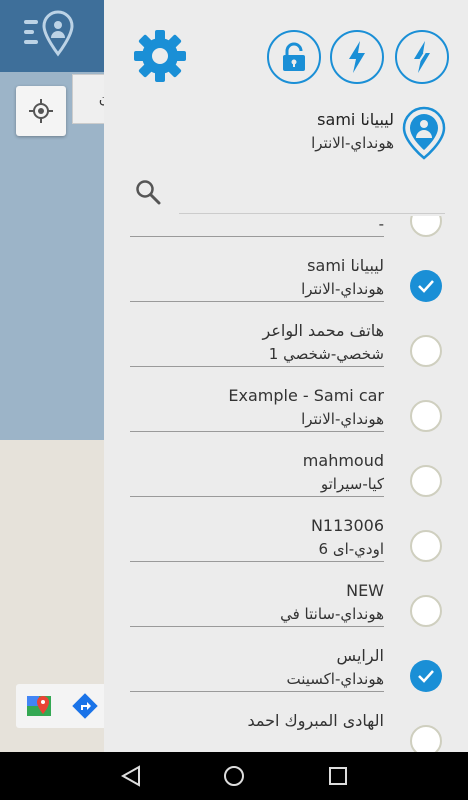  I want to click on vehicle-texts: N113006 اودي-اى 6, so click(257, 538).